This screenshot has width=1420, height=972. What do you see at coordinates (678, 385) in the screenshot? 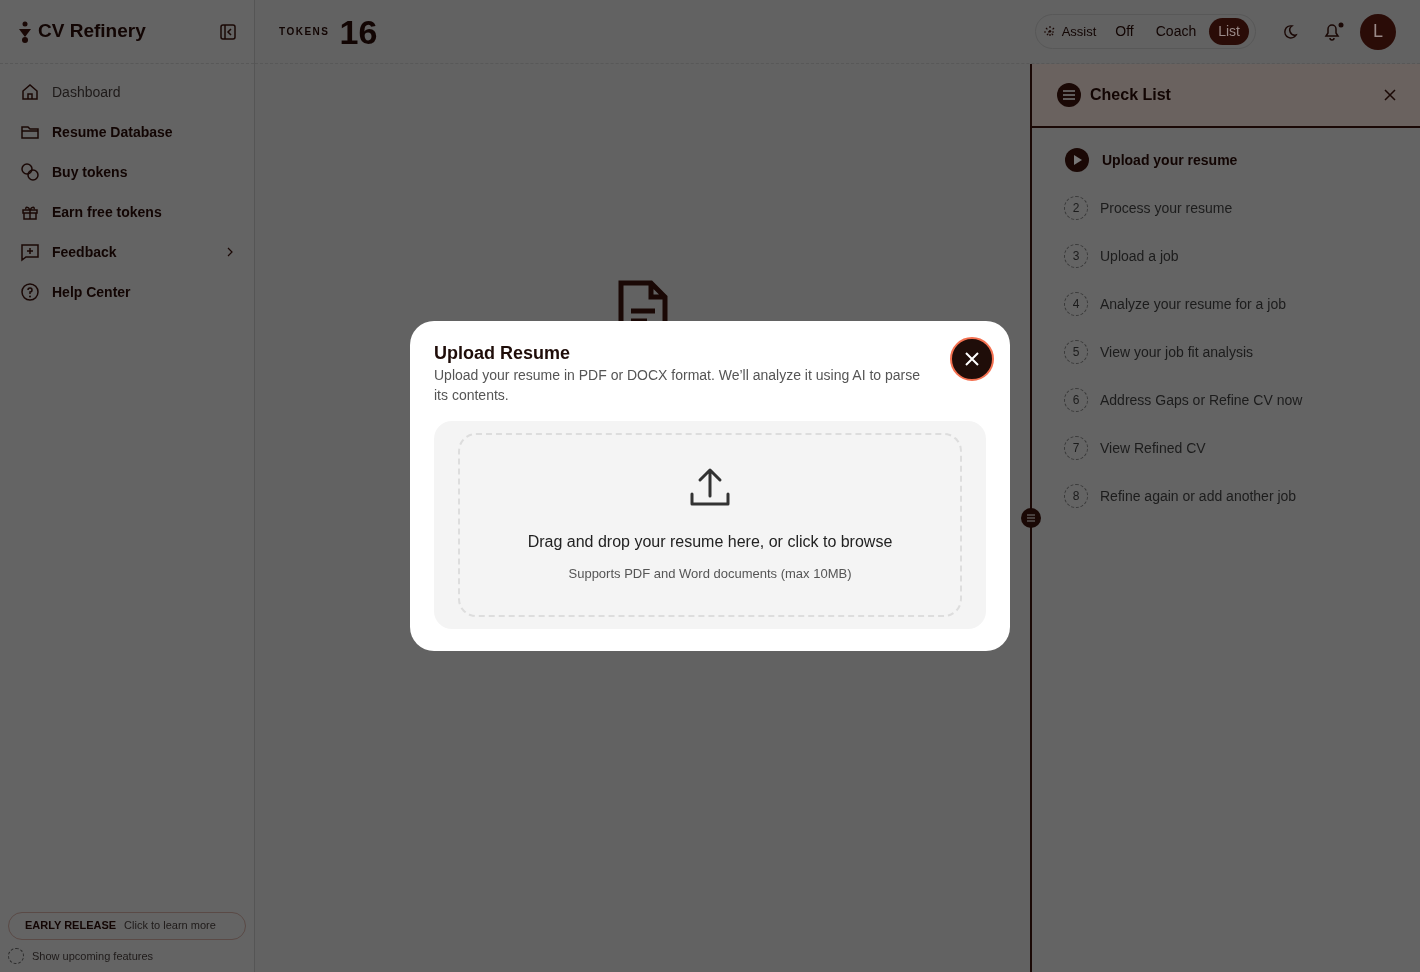
I see `dialog-description: Upload your resume in PDF or DOCX format. We’ll analyze it using AI to parse its contents.` at bounding box center [678, 385].